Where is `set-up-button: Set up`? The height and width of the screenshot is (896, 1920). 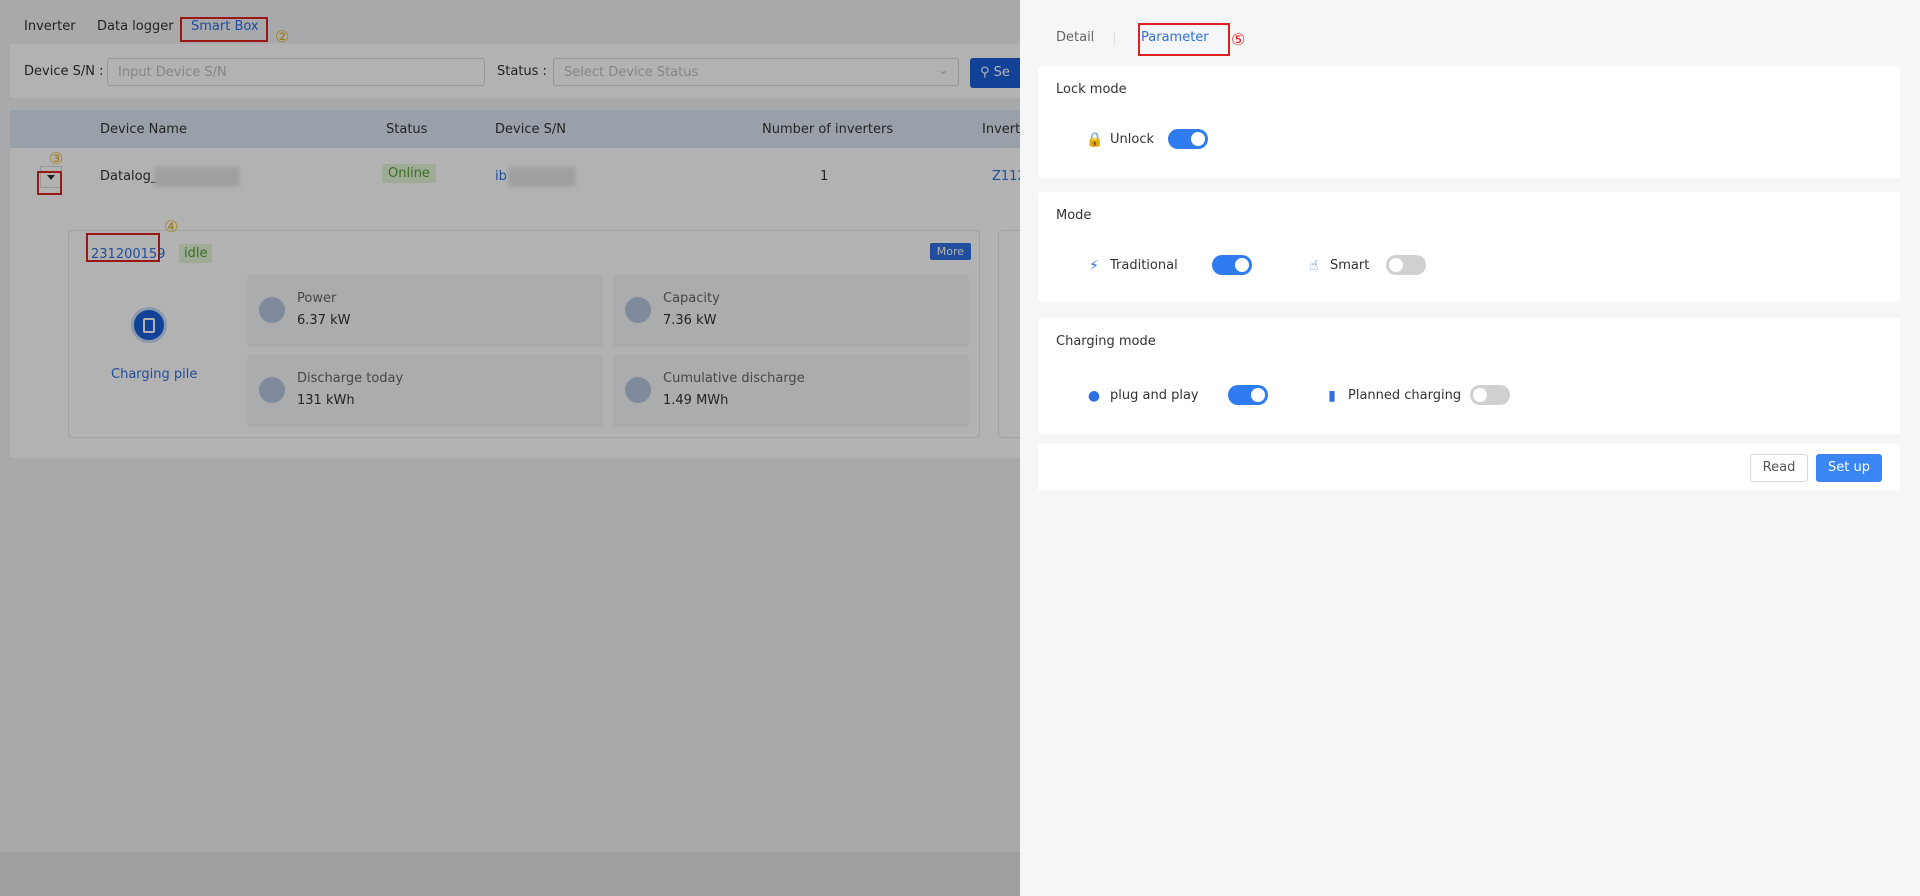
set-up-button: Set up is located at coordinates (1849, 468).